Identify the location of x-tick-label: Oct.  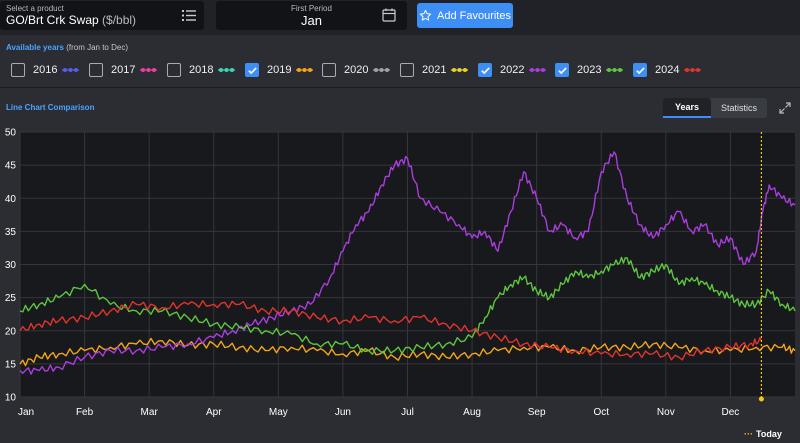
(601, 412).